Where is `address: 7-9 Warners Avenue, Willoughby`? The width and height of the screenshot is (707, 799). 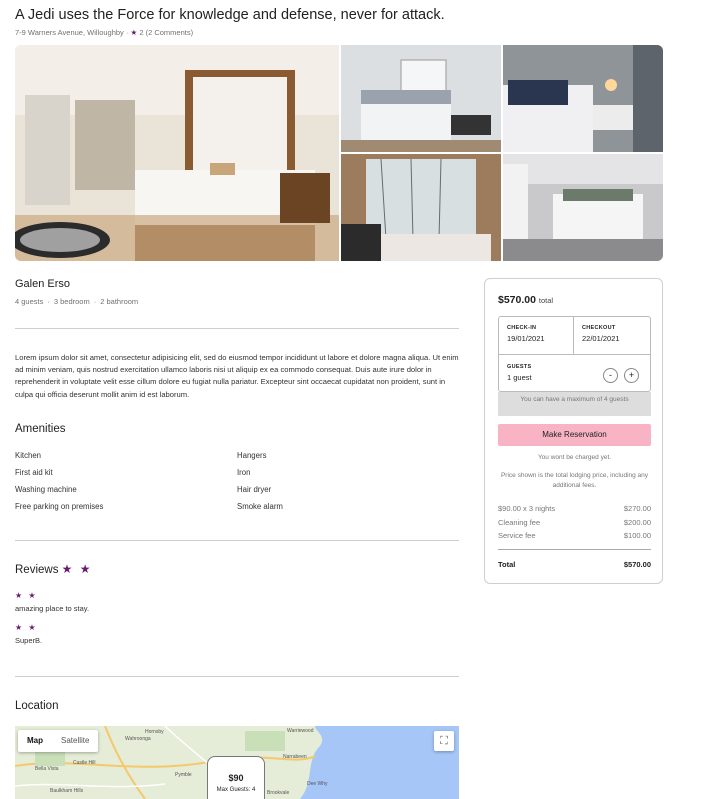
address: 7-9 Warners Avenue, Willoughby is located at coordinates (69, 32).